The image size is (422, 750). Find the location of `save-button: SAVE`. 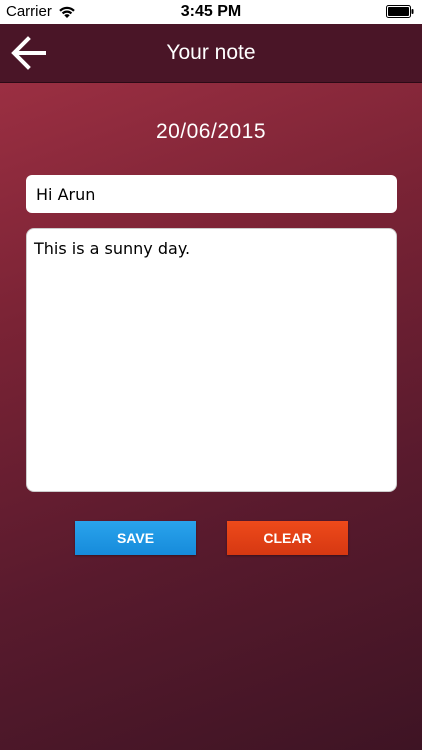

save-button: SAVE is located at coordinates (135, 538).